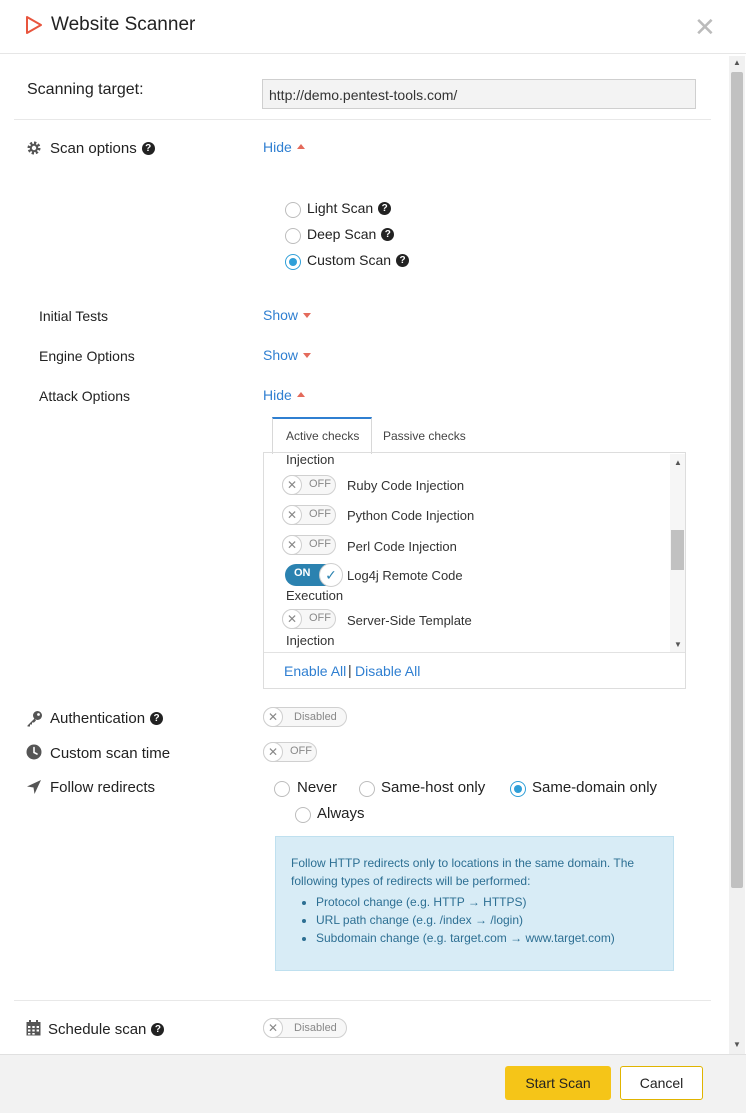 This screenshot has height=1113, width=746. Describe the element at coordinates (284, 395) in the screenshot. I see `attack-options-toggle: Hide` at that location.